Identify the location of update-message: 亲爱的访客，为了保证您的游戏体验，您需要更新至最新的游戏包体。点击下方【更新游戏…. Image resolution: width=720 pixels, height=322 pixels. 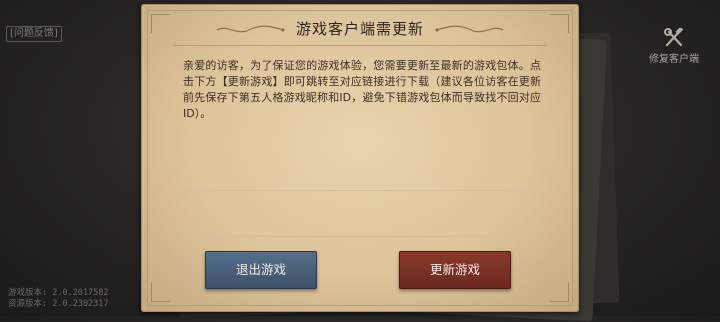
(362, 89).